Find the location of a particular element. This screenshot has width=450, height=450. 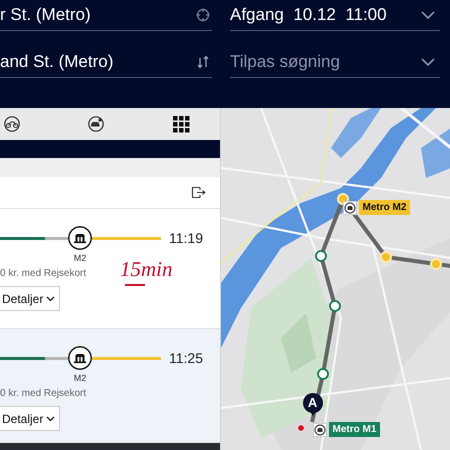

to-field: and St. (Metro) is located at coordinates (106, 62).